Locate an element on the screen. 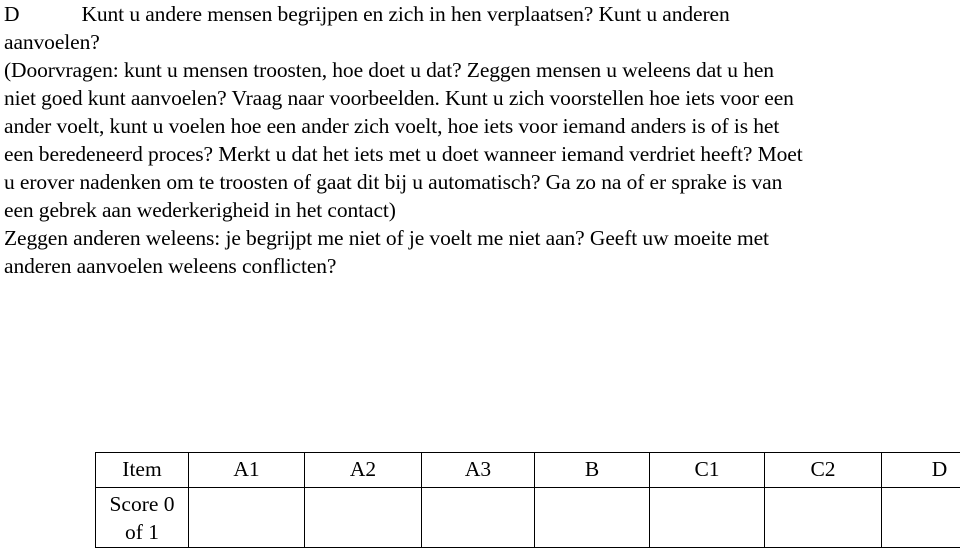 The image size is (960, 548). score-cell-a3 is located at coordinates (478, 517).